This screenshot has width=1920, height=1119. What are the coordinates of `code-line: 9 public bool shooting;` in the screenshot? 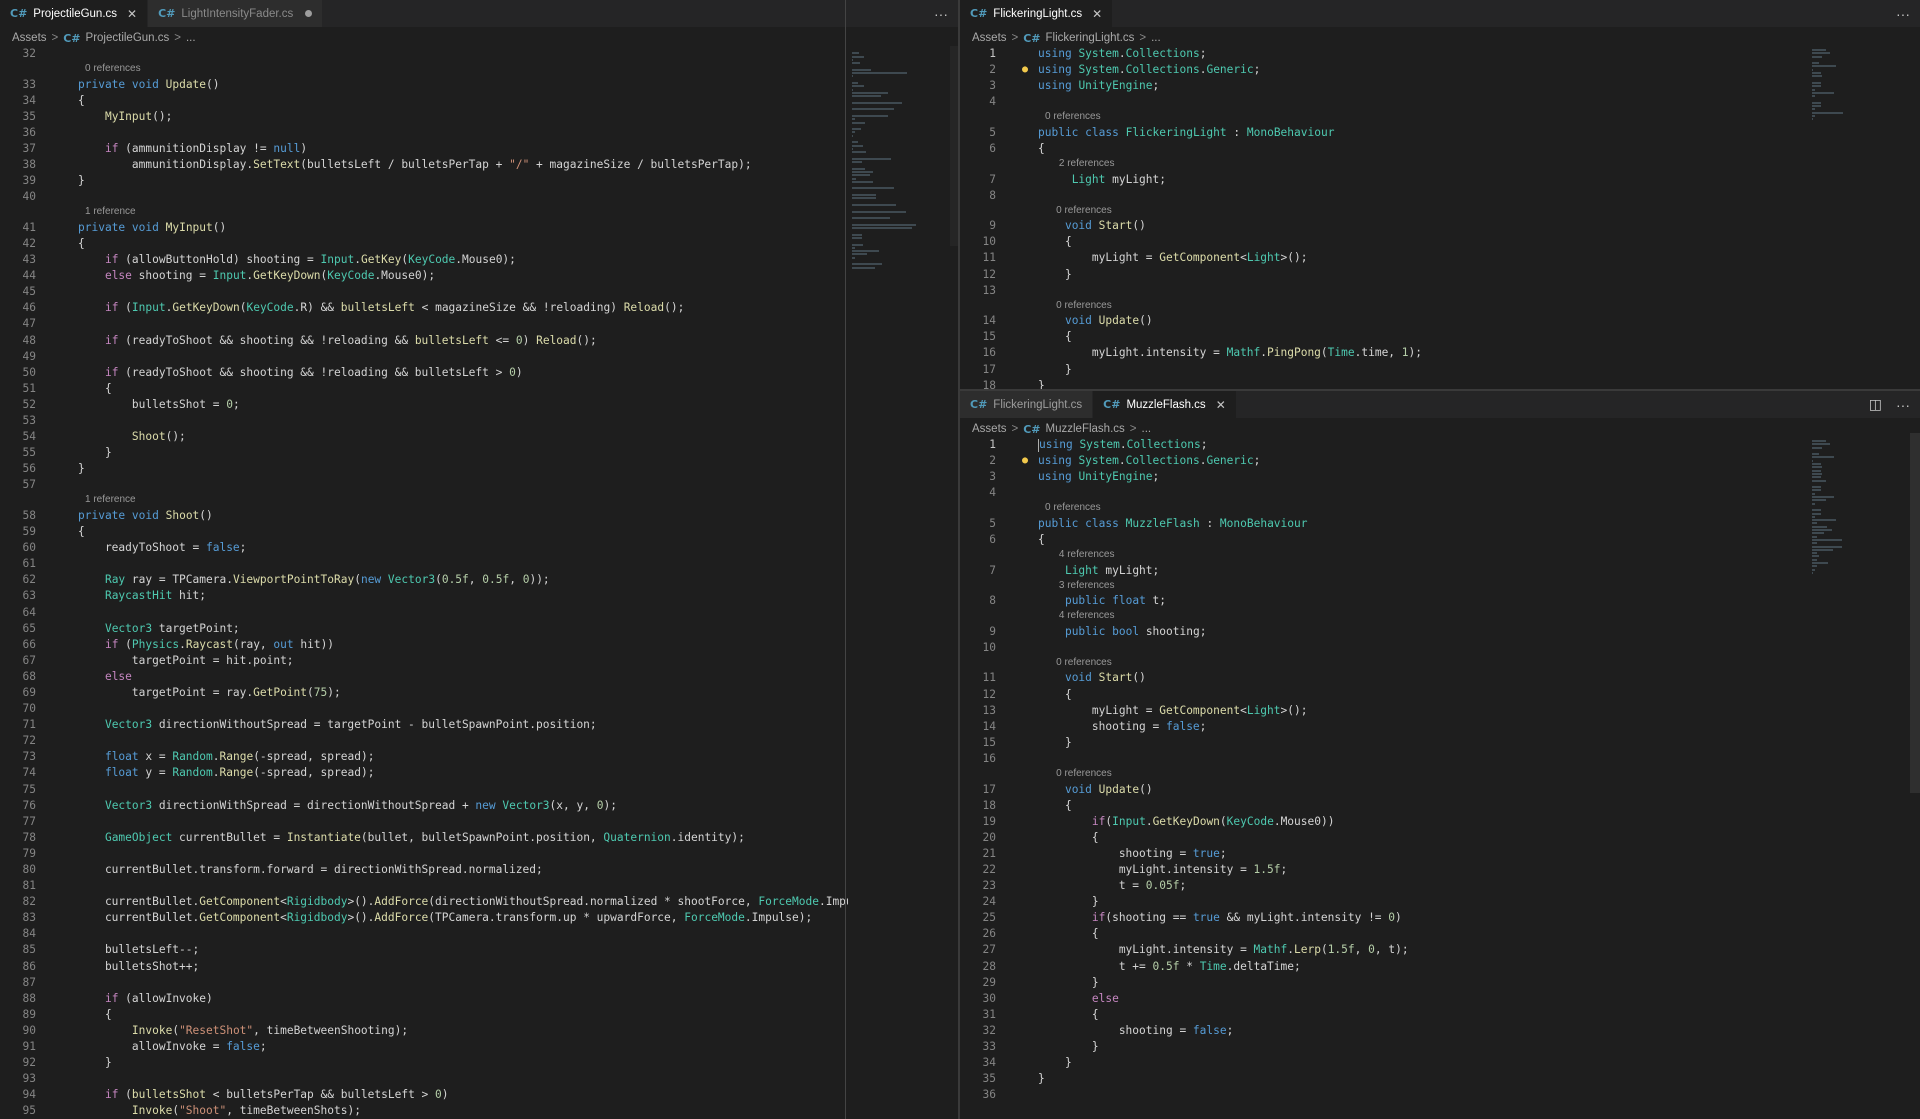 It's located at (1380, 632).